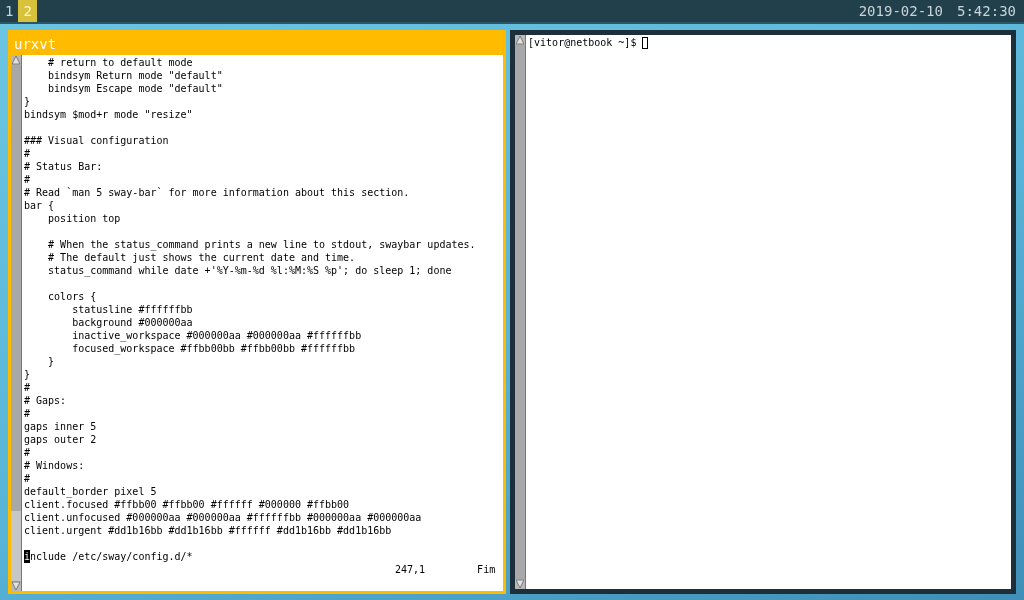  Describe the element at coordinates (135, 88) in the screenshot. I see `code-line: bindsym Escape mode "default"` at that location.